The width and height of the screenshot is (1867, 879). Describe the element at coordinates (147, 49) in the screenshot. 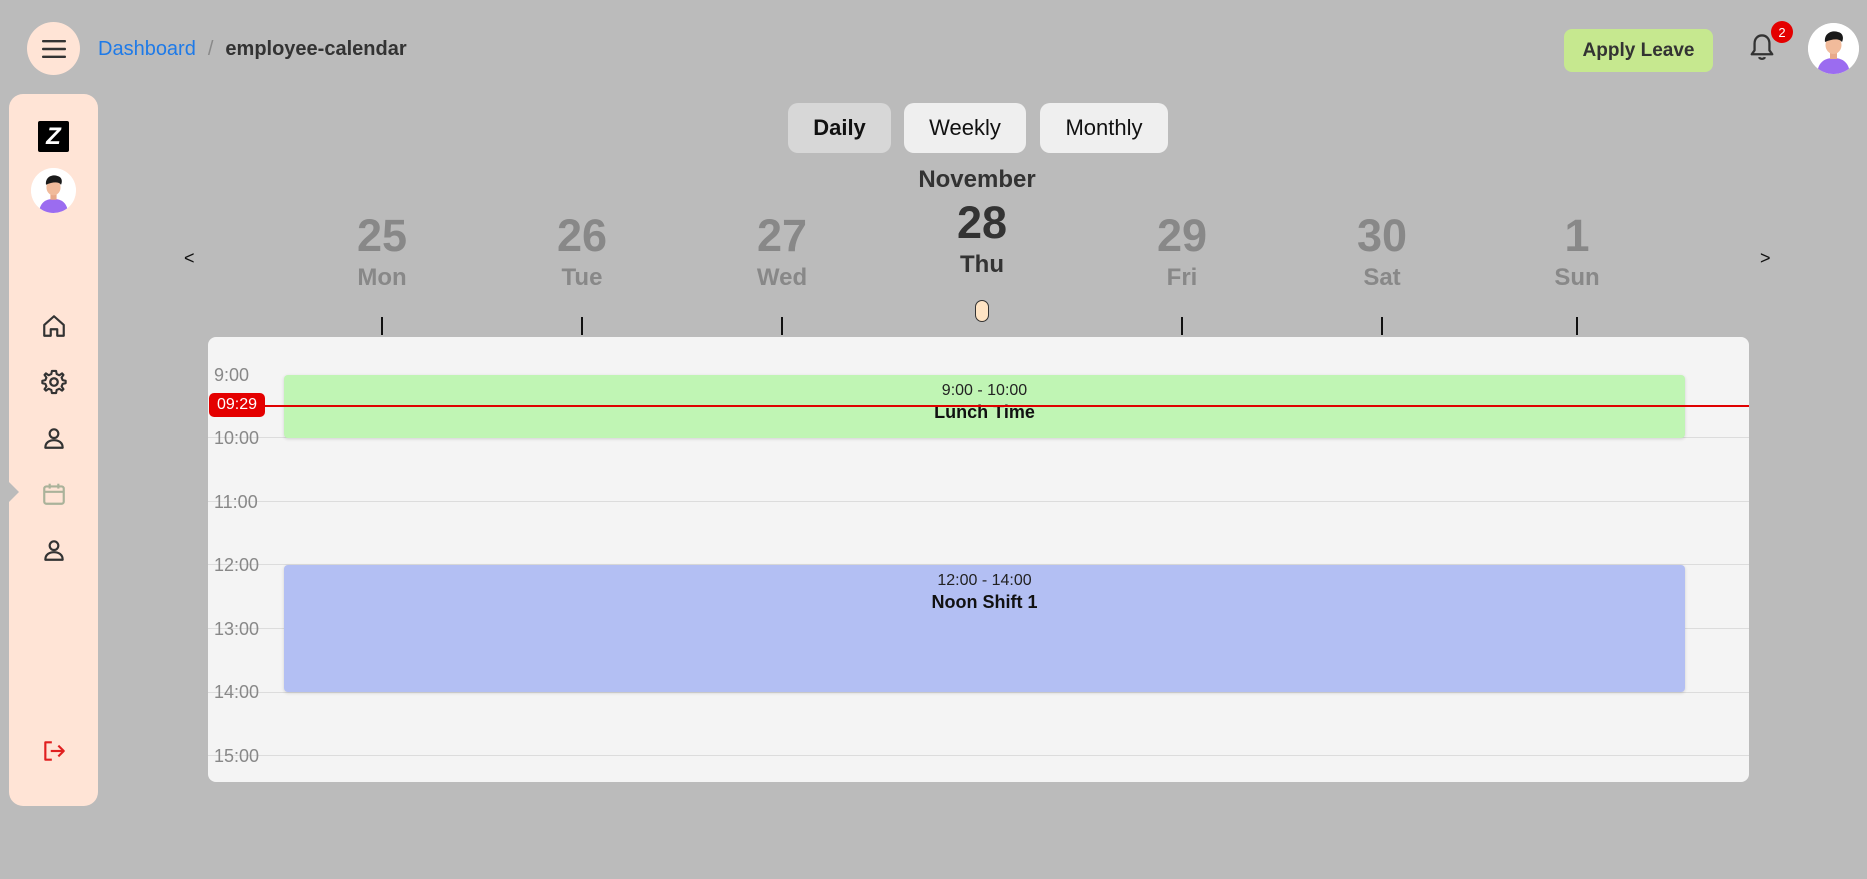

I see `breadcrumb-dashboard-link: Dashboard` at that location.